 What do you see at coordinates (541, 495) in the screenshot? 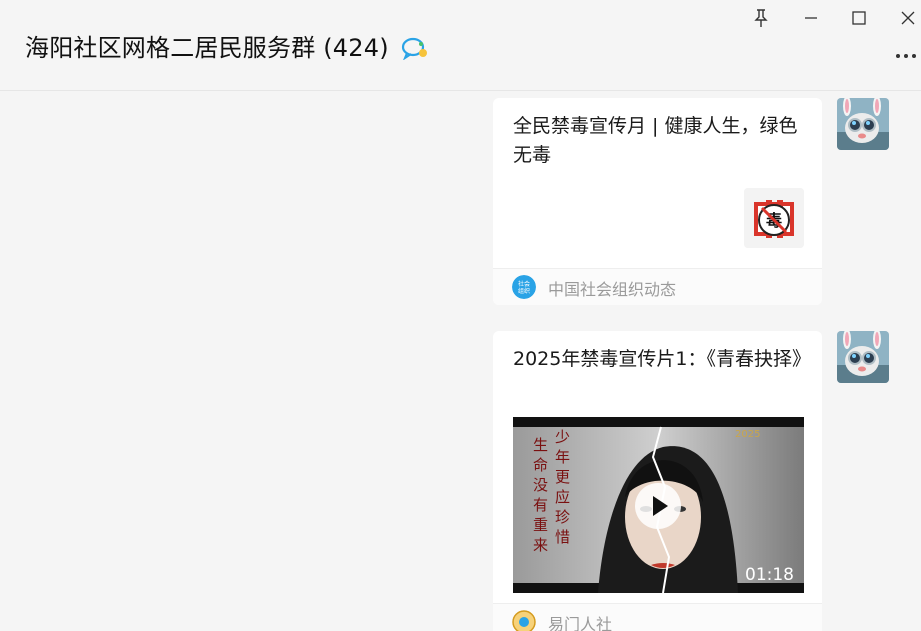
I see `poem-line-right: 生命没有重来` at bounding box center [541, 495].